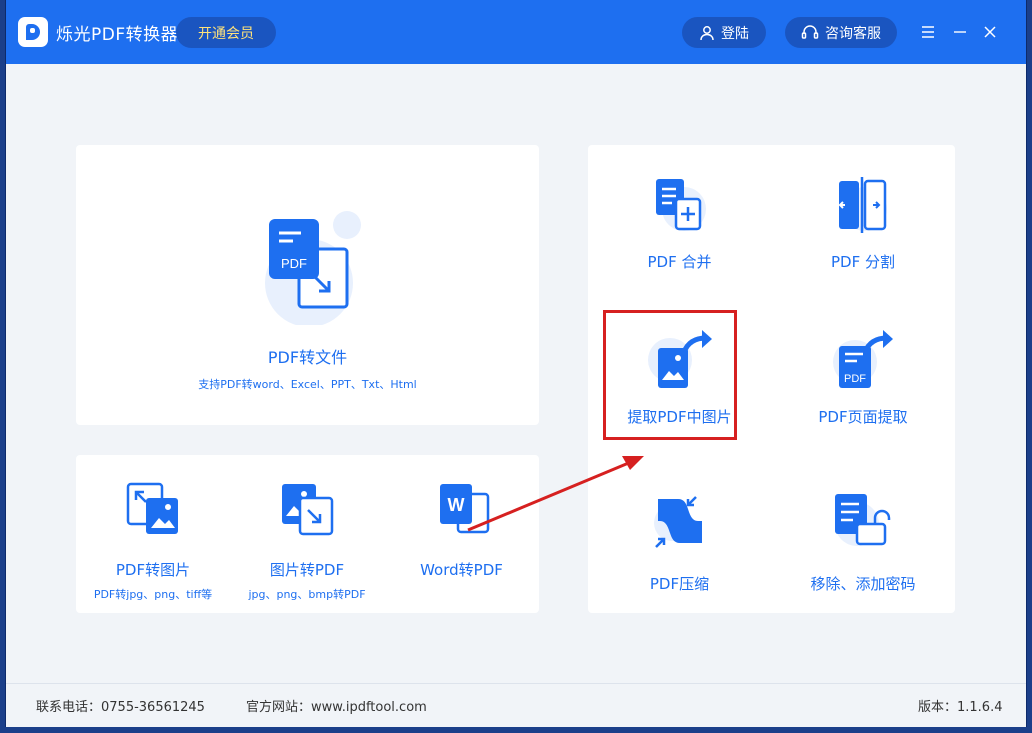  I want to click on pdf-split-tool: PDF 分割, so click(863, 220).